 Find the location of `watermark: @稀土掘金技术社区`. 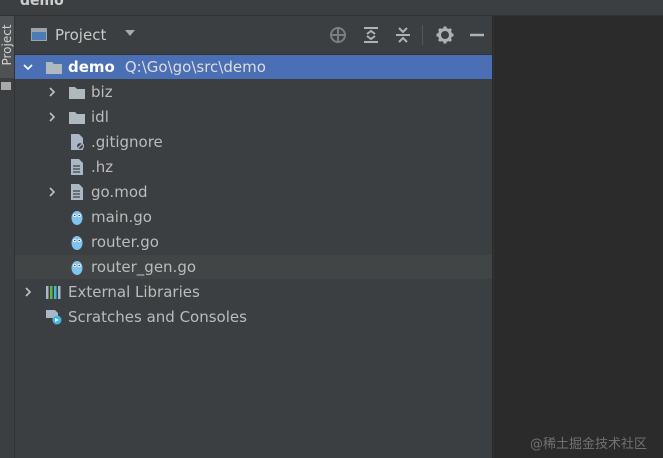

watermark: @稀土掘金技术社区 is located at coordinates (589, 444).